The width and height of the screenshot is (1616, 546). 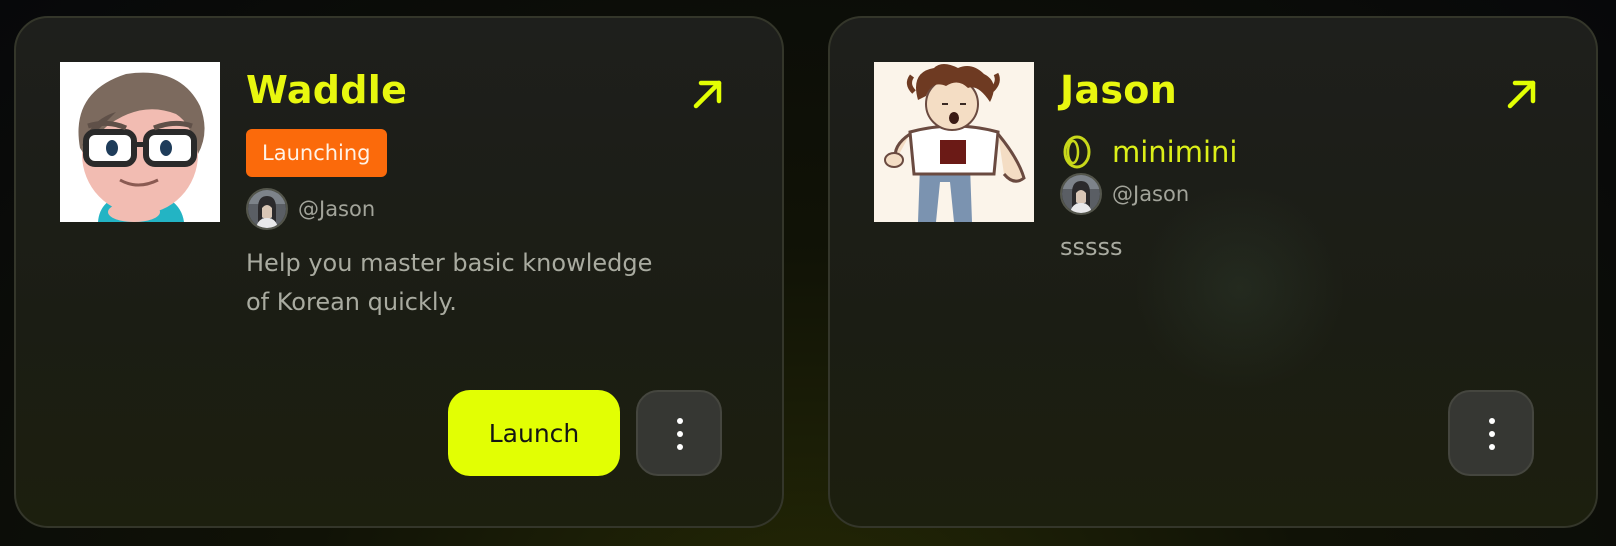 I want to click on agent-title: Jason, so click(x=1119, y=90).